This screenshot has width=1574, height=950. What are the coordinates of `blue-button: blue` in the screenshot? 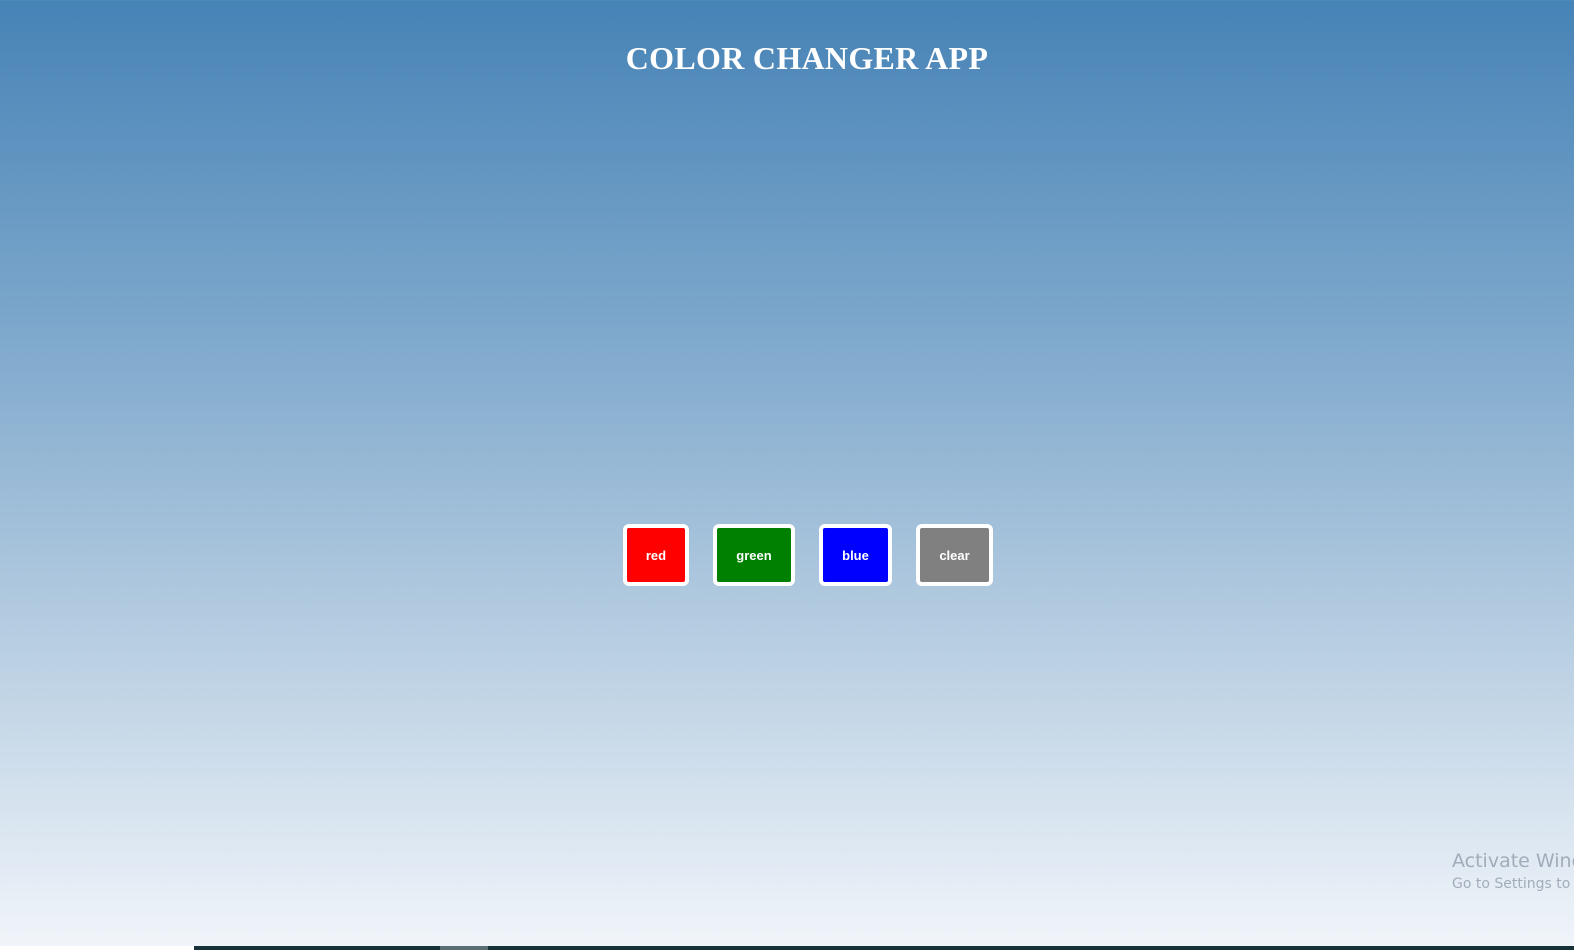 It's located at (855, 555).